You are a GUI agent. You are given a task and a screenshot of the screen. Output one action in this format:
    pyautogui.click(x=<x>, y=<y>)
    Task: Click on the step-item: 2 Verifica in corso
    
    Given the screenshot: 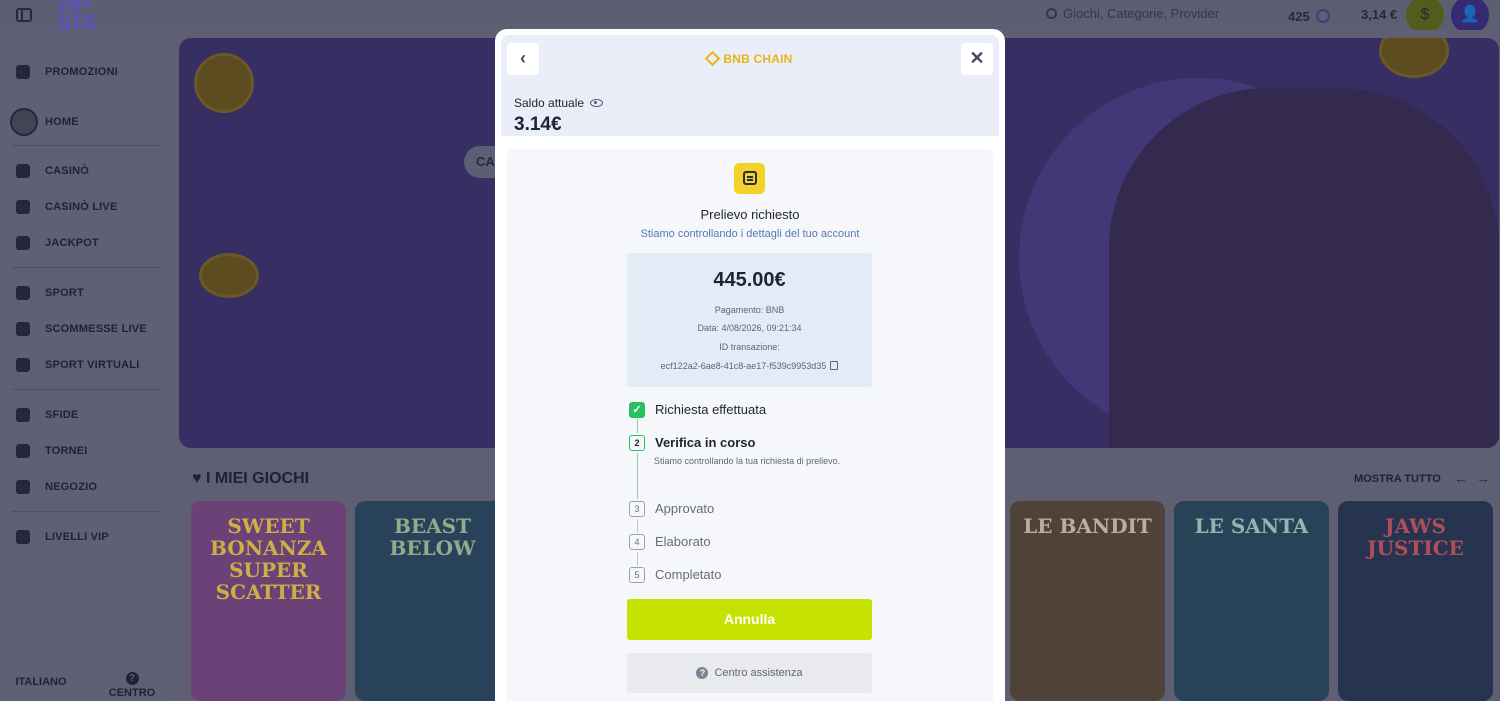 What is the action you would take?
    pyautogui.click(x=754, y=443)
    